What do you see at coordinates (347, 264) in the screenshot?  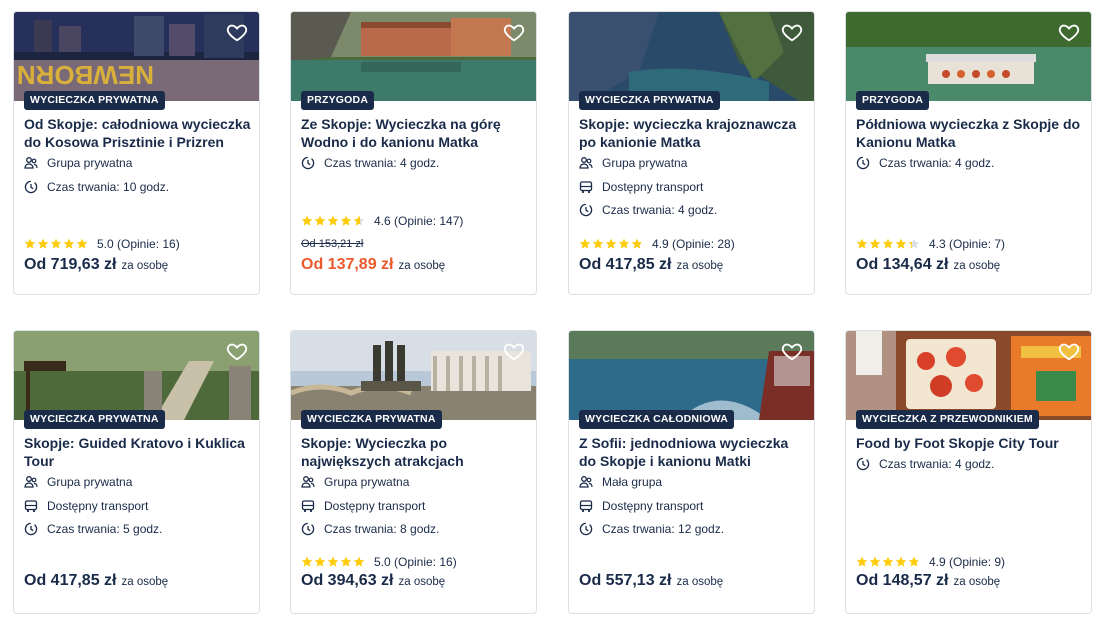 I see `price-amount: Od 137,89 zł` at bounding box center [347, 264].